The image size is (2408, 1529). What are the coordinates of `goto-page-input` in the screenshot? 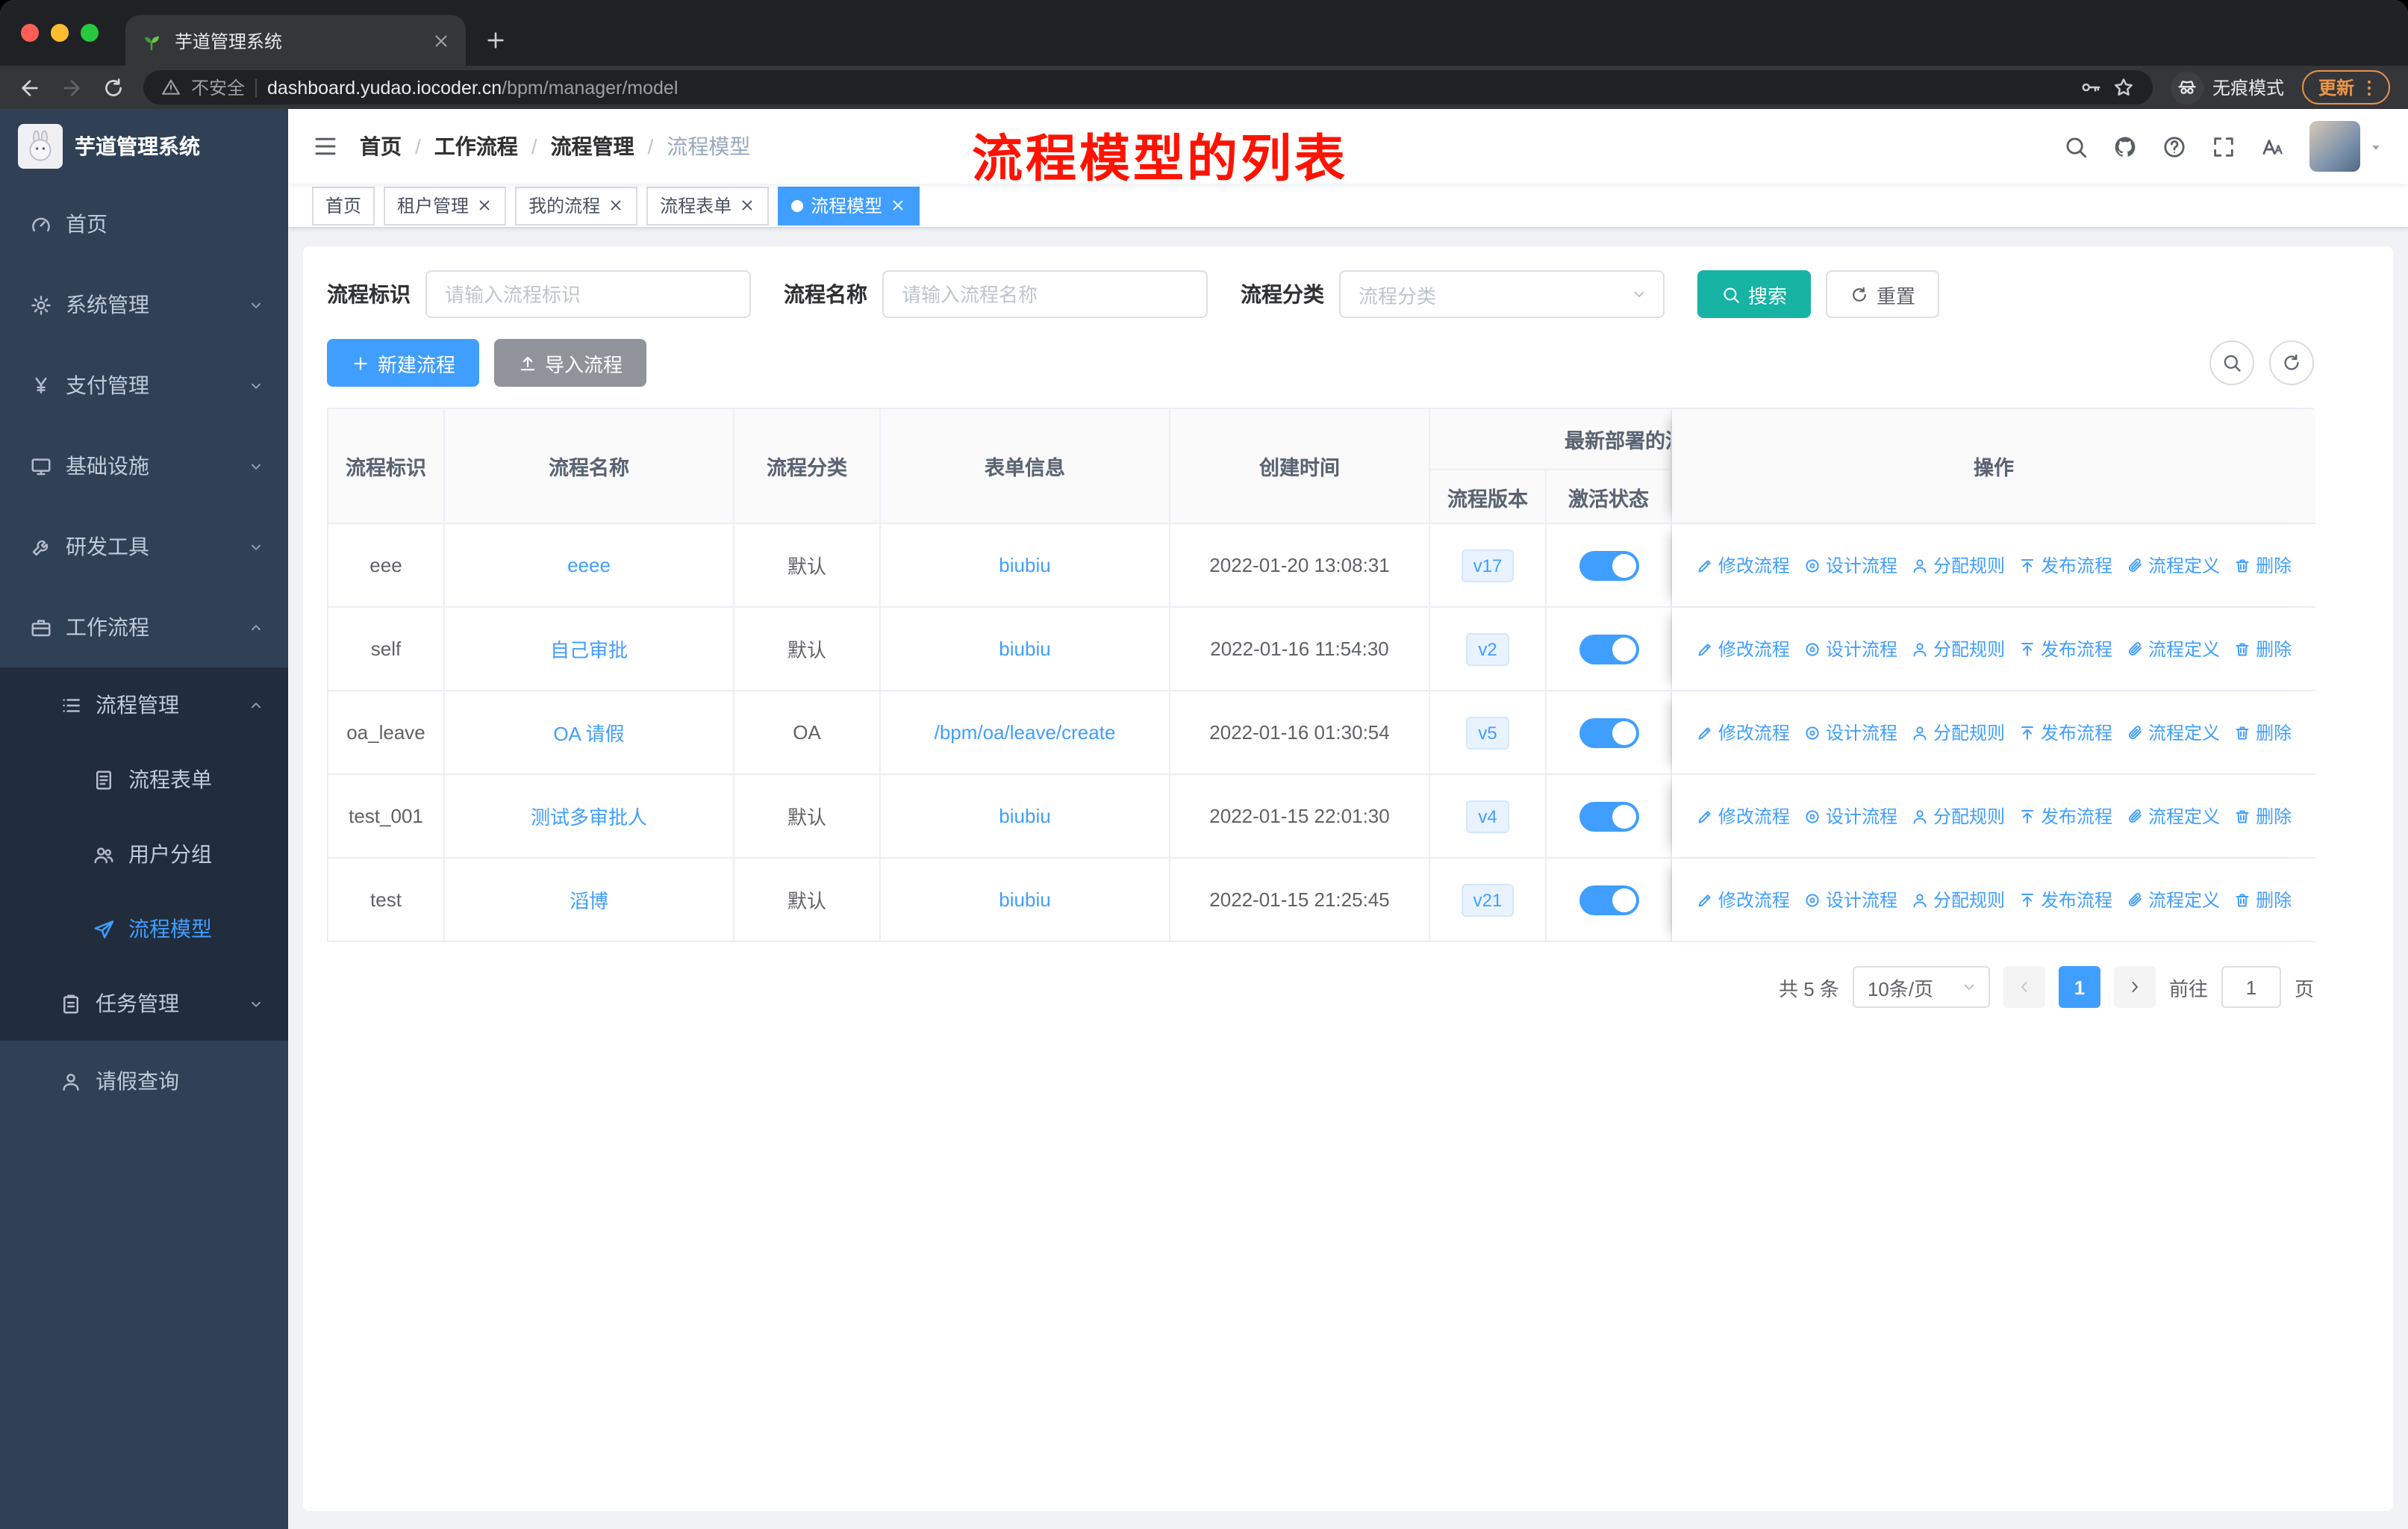 It's located at (2251, 987).